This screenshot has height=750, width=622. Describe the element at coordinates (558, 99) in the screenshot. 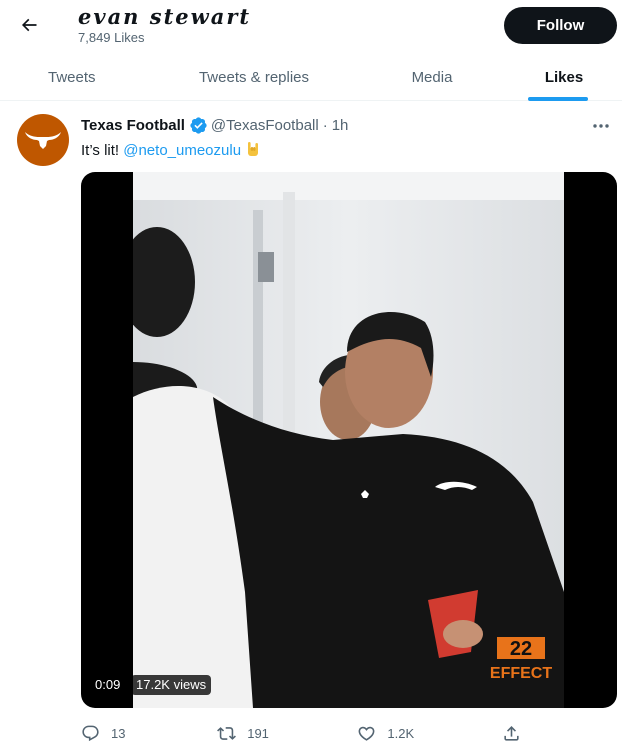

I see `active-tab-indicator` at that location.